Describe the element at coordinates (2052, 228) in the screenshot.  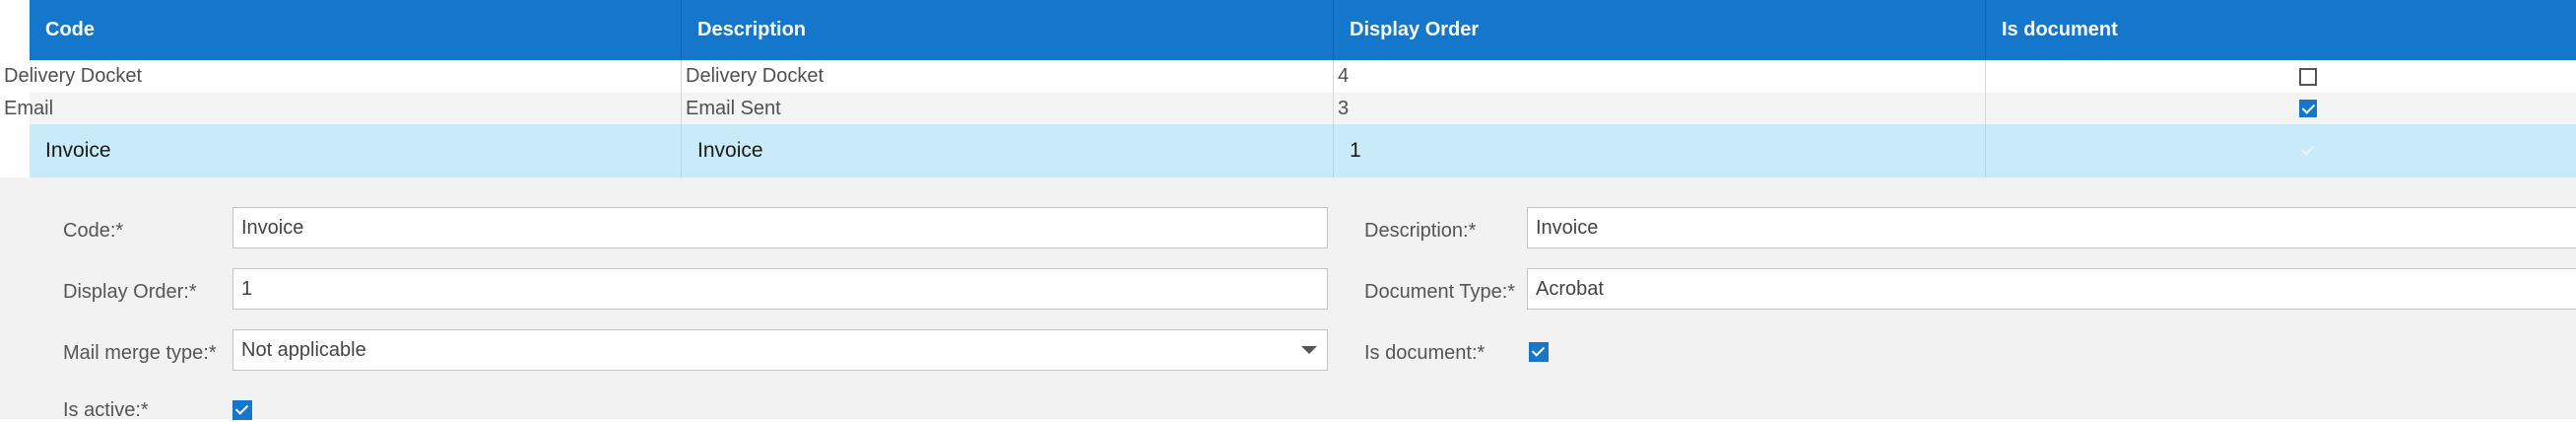
I see `description-field: Invoice` at that location.